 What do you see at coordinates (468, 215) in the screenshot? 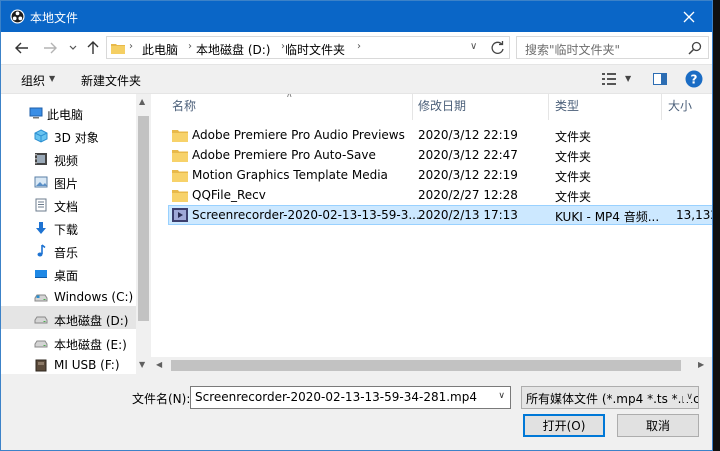
I see `file-date: 2020/2/13 17:13` at bounding box center [468, 215].